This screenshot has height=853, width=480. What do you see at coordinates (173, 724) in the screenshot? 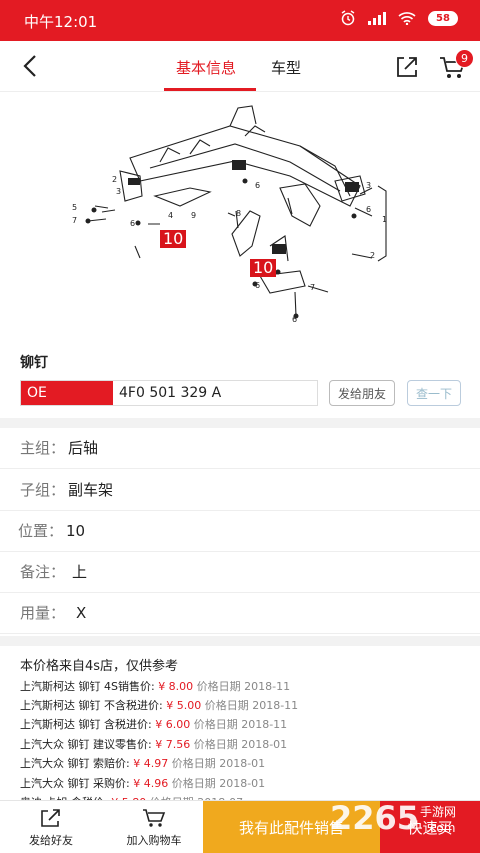
I see `price-value: ¥ 6.00` at bounding box center [173, 724].